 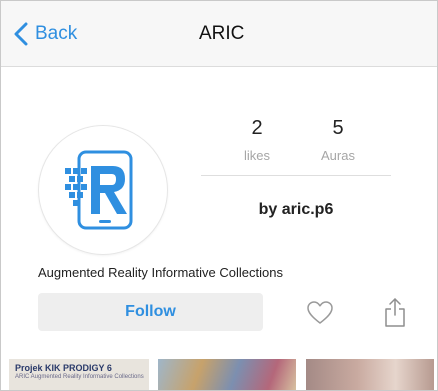 What do you see at coordinates (296, 210) in the screenshot?
I see `author-byline: by aric.p6` at bounding box center [296, 210].